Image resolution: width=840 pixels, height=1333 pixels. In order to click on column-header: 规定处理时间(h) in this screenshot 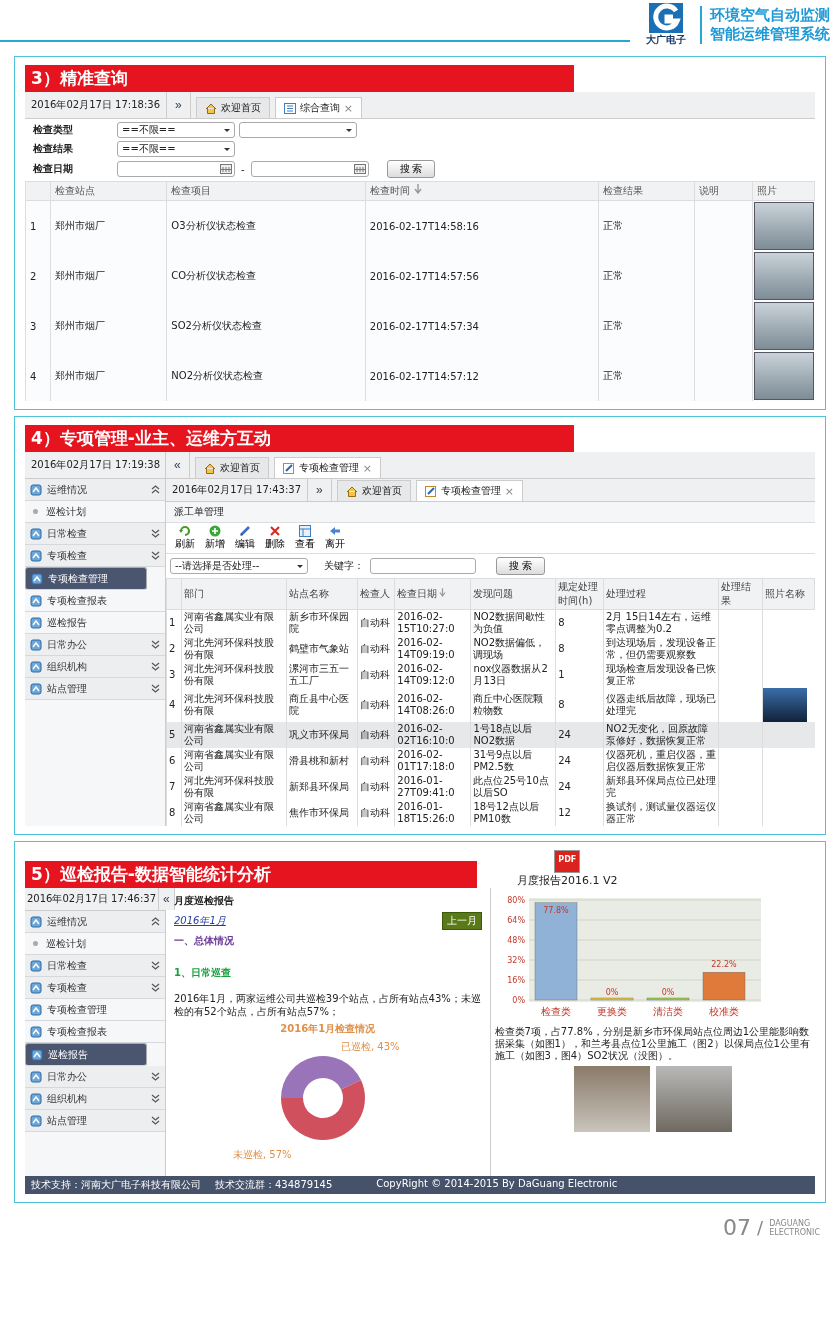, I will do `click(579, 594)`.